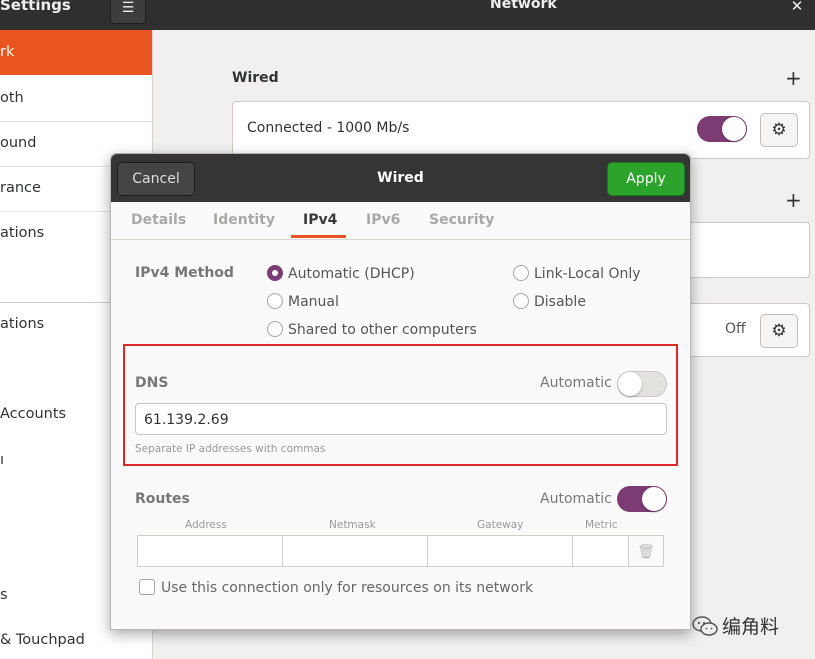 The width and height of the screenshot is (815, 659). Describe the element at coordinates (313, 302) in the screenshot. I see `method-manual-label: Manual` at that location.